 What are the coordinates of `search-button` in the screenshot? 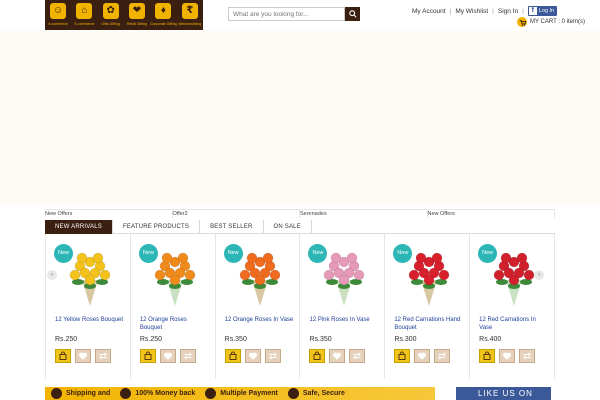 It's located at (352, 14).